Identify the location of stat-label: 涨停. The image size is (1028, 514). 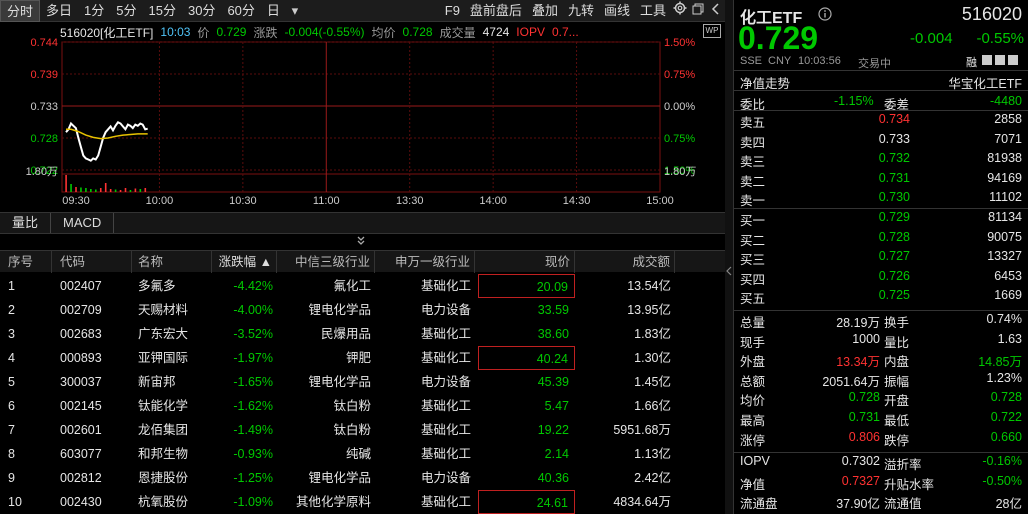
(753, 440).